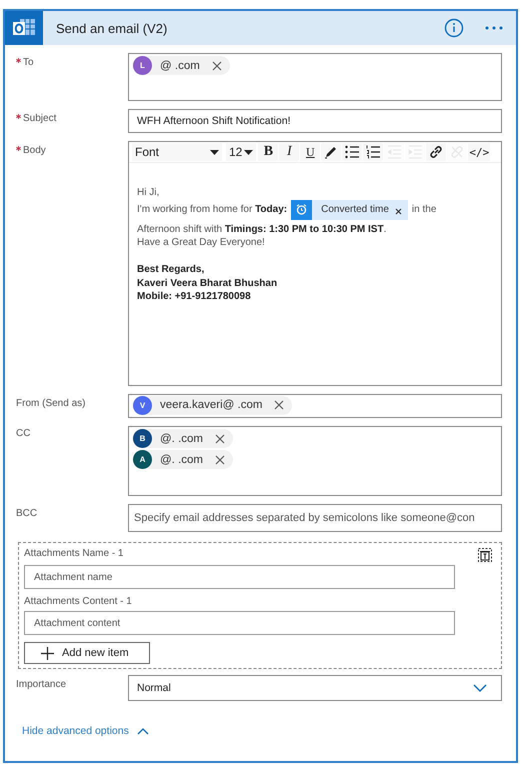 This screenshot has height=768, width=521. I want to click on avatar: A, so click(142, 459).